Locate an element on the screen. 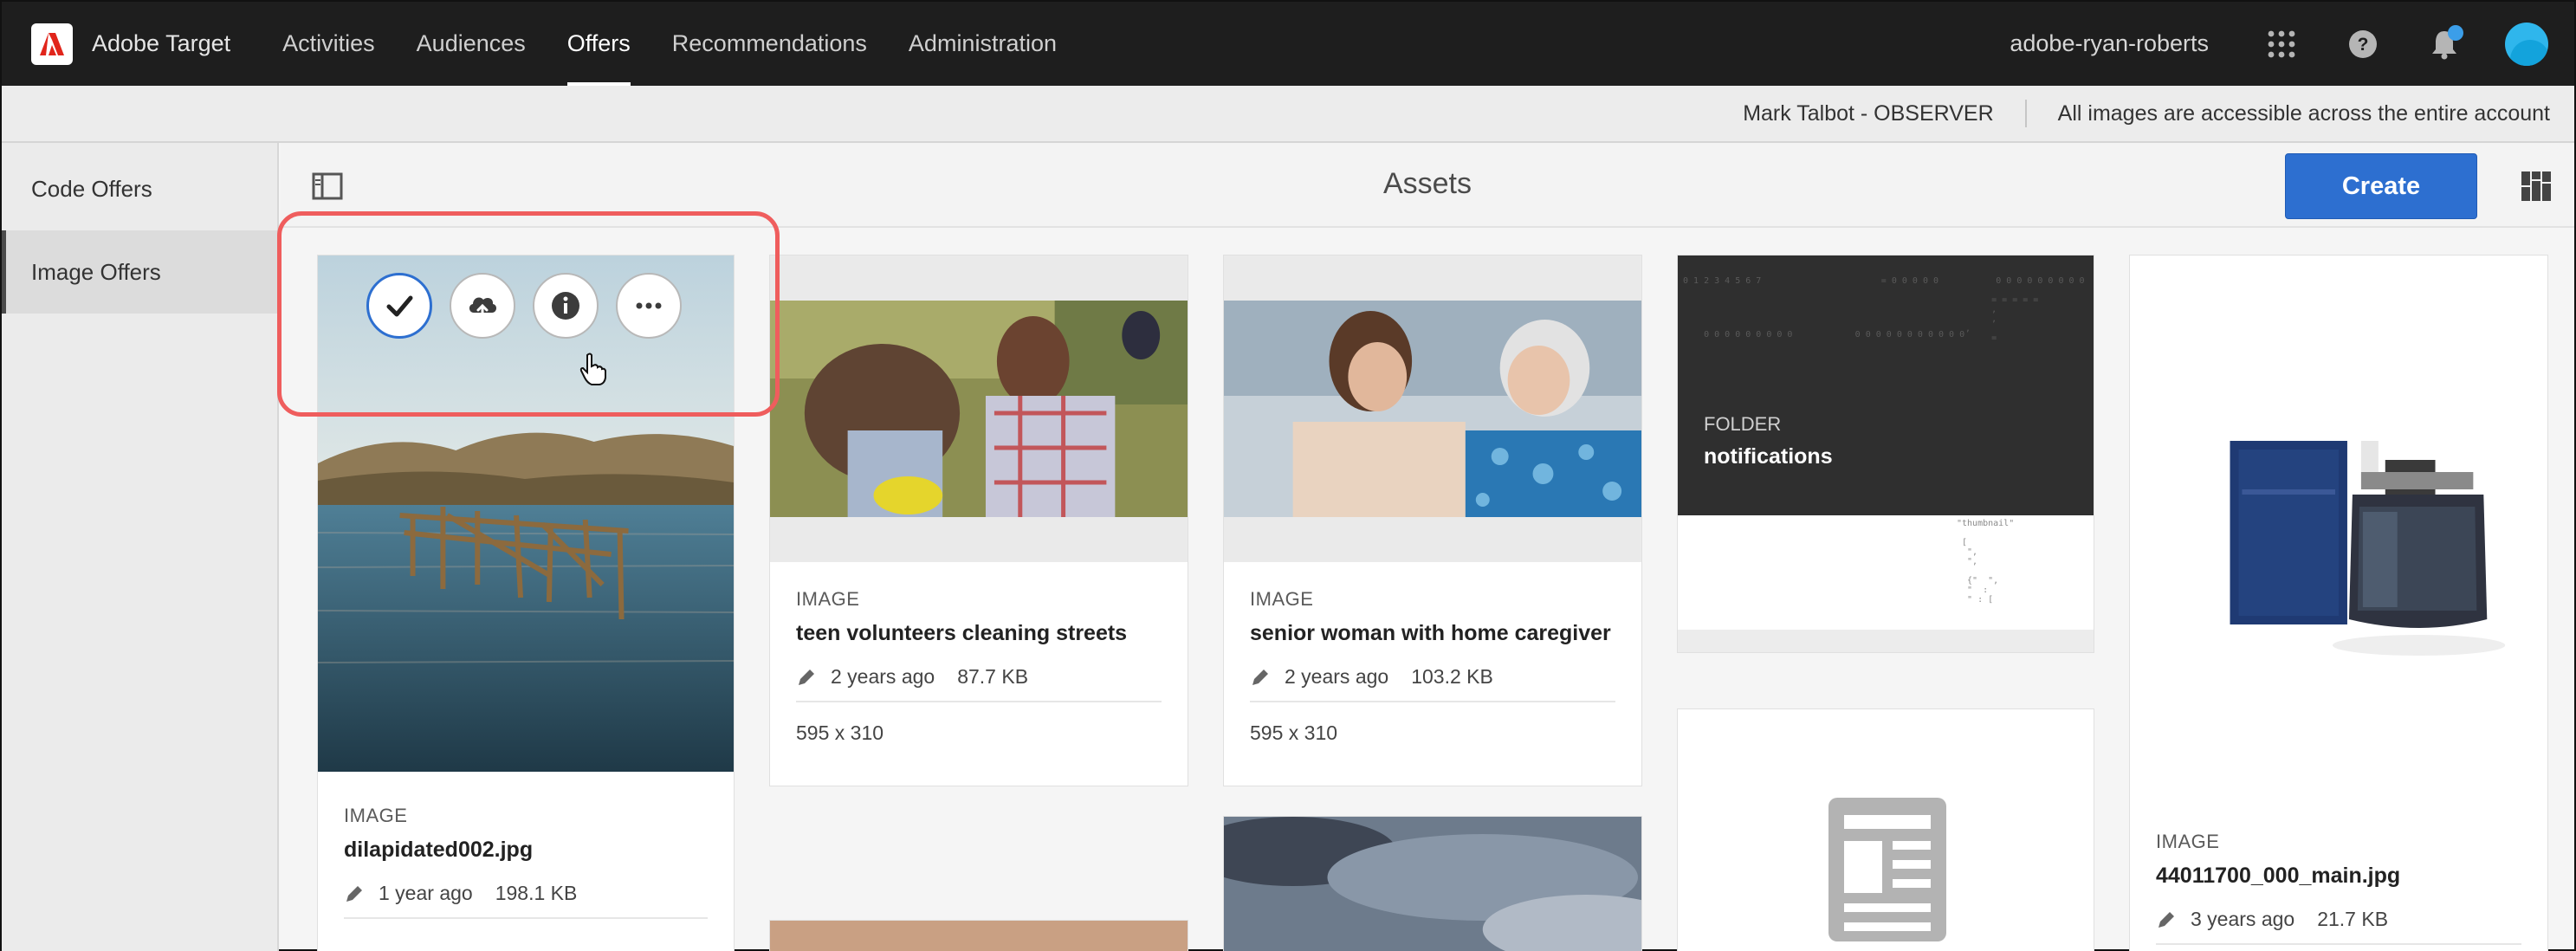 The width and height of the screenshot is (2576, 951). cloud-upload-icon is located at coordinates (483, 308).